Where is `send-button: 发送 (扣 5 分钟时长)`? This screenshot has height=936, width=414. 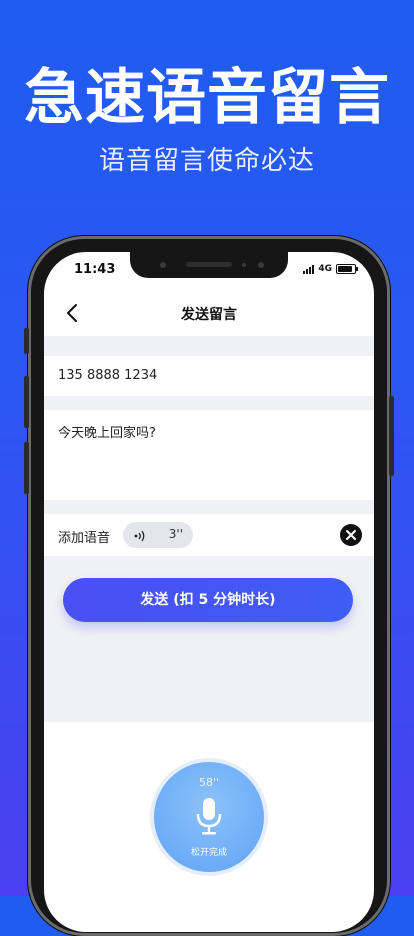 send-button: 发送 (扣 5 分钟时长) is located at coordinates (208, 600).